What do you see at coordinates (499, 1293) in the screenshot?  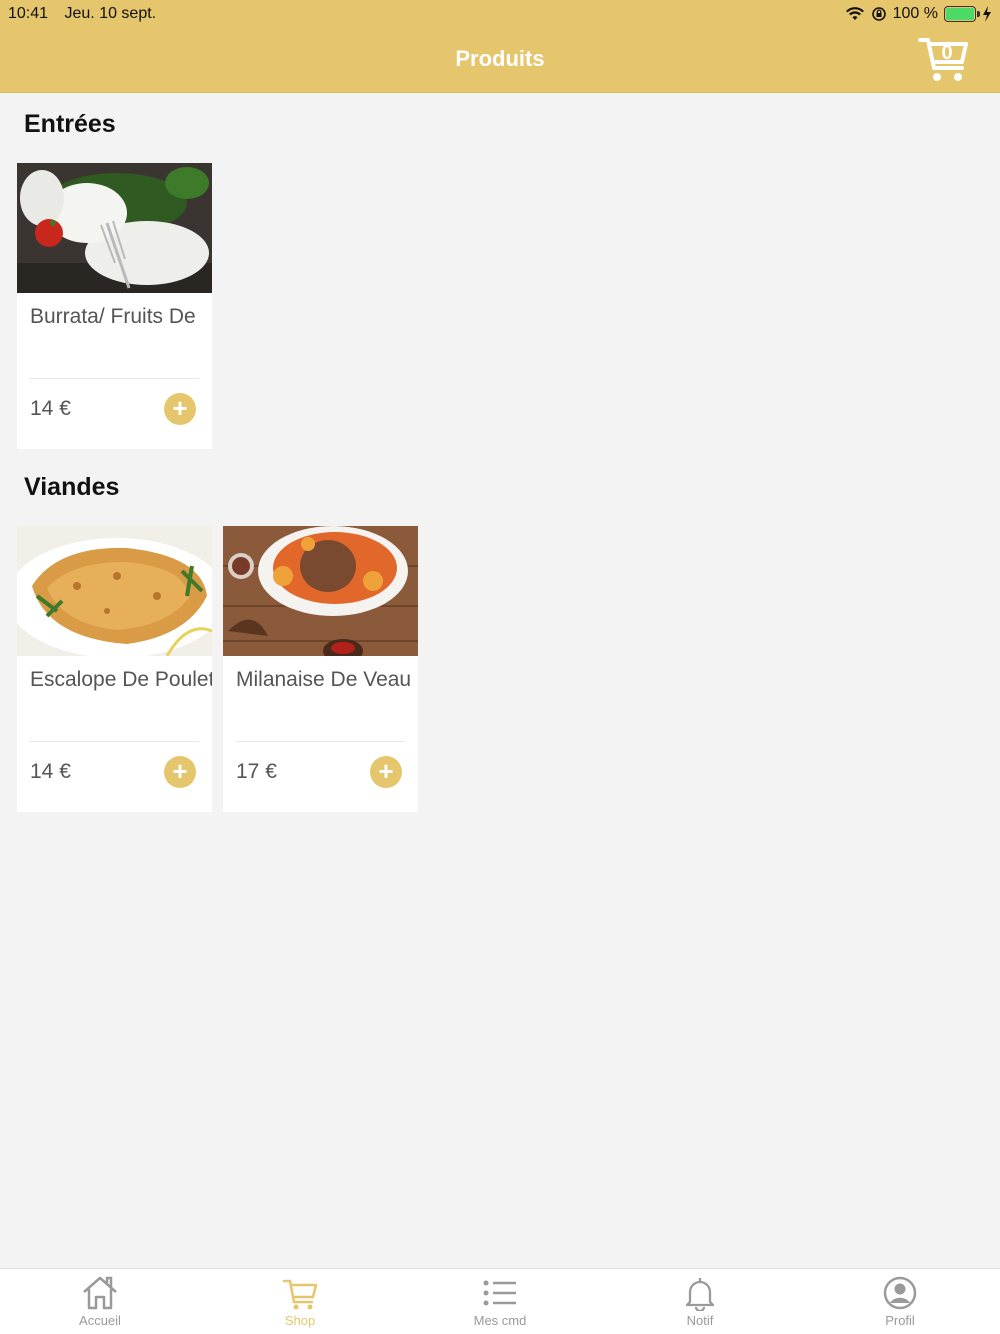 I see `list-icon` at bounding box center [499, 1293].